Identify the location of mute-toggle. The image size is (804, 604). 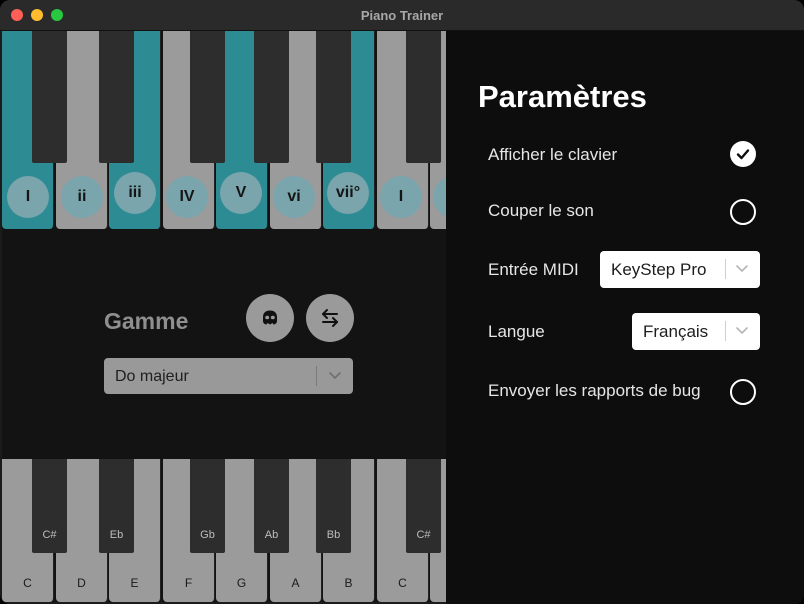
(743, 212).